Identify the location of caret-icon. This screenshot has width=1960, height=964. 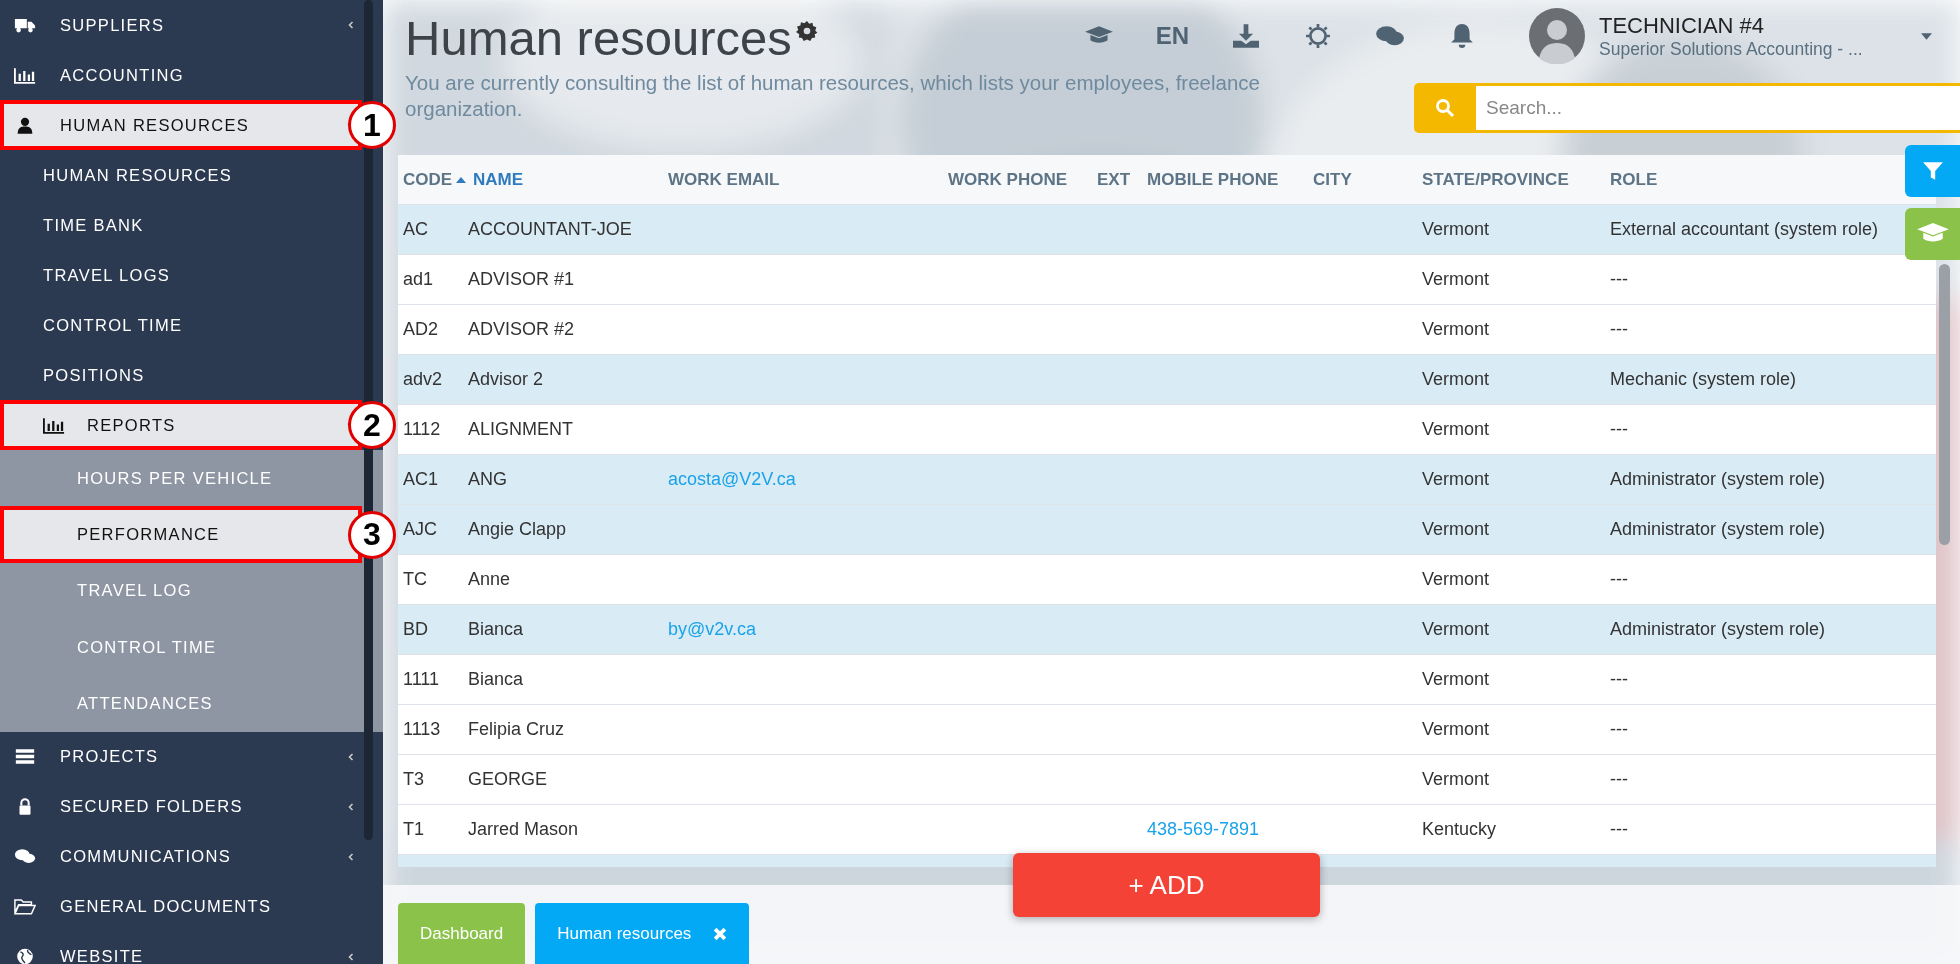
(1926, 36).